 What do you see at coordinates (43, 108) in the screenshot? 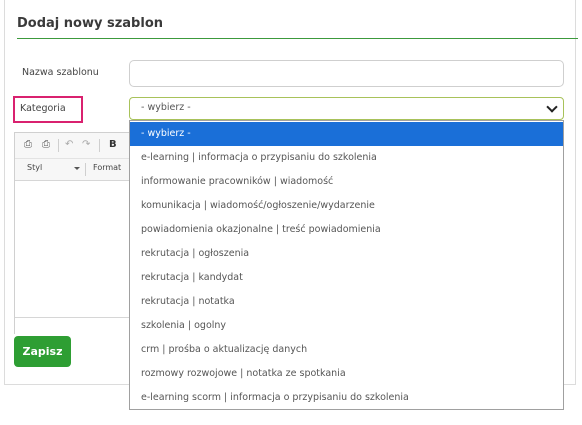
I see `category-label: Kategoria` at bounding box center [43, 108].